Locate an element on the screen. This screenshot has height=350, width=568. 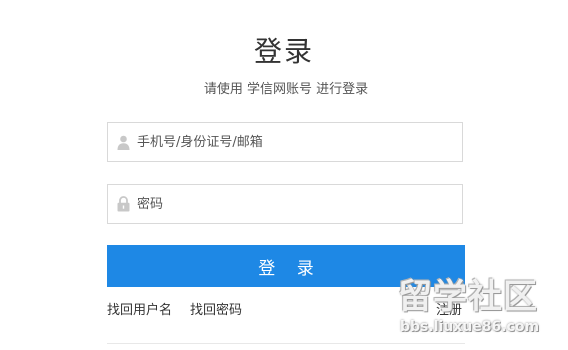
watermark: 留学社区 bbs.liuxue86.com is located at coordinates (478, 309).